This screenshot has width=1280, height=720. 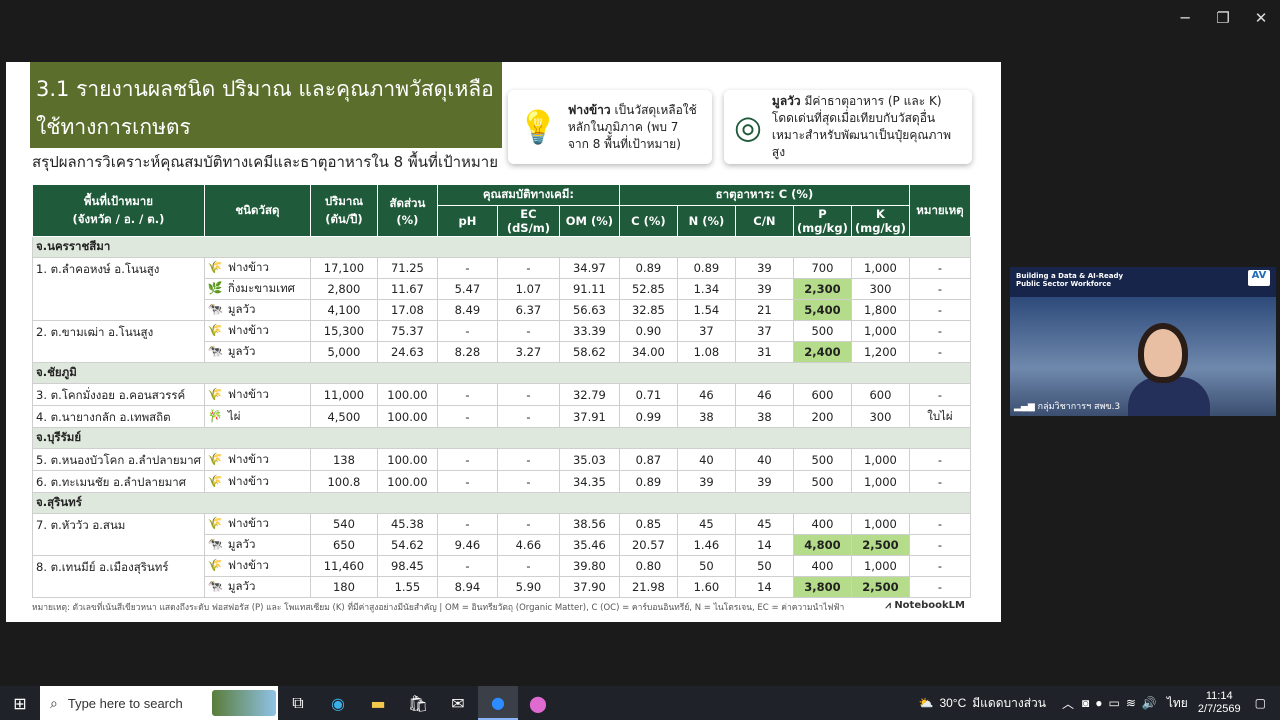 What do you see at coordinates (648, 289) in the screenshot?
I see `cell-c: 52.85` at bounding box center [648, 289].